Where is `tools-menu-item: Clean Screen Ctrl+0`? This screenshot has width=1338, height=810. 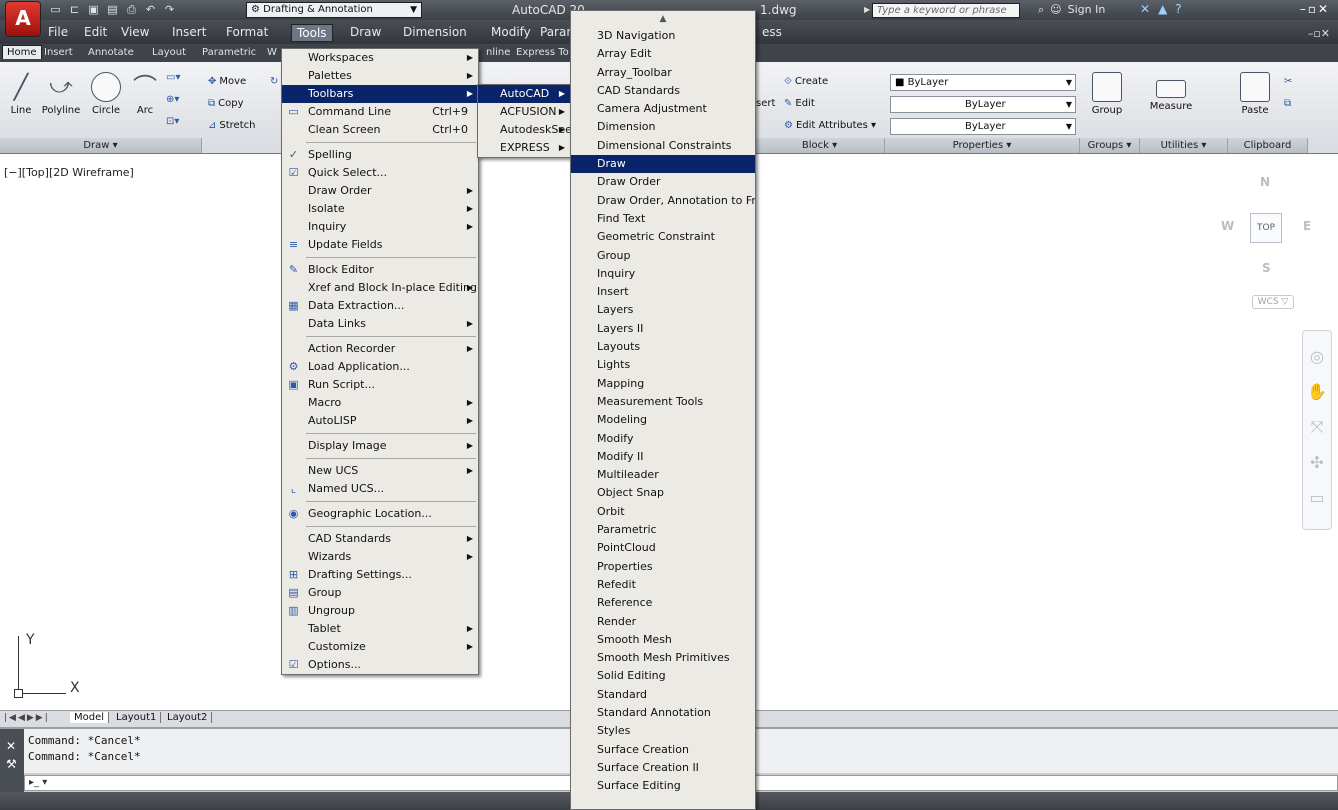
tools-menu-item: Clean Screen Ctrl+0 is located at coordinates (380, 130).